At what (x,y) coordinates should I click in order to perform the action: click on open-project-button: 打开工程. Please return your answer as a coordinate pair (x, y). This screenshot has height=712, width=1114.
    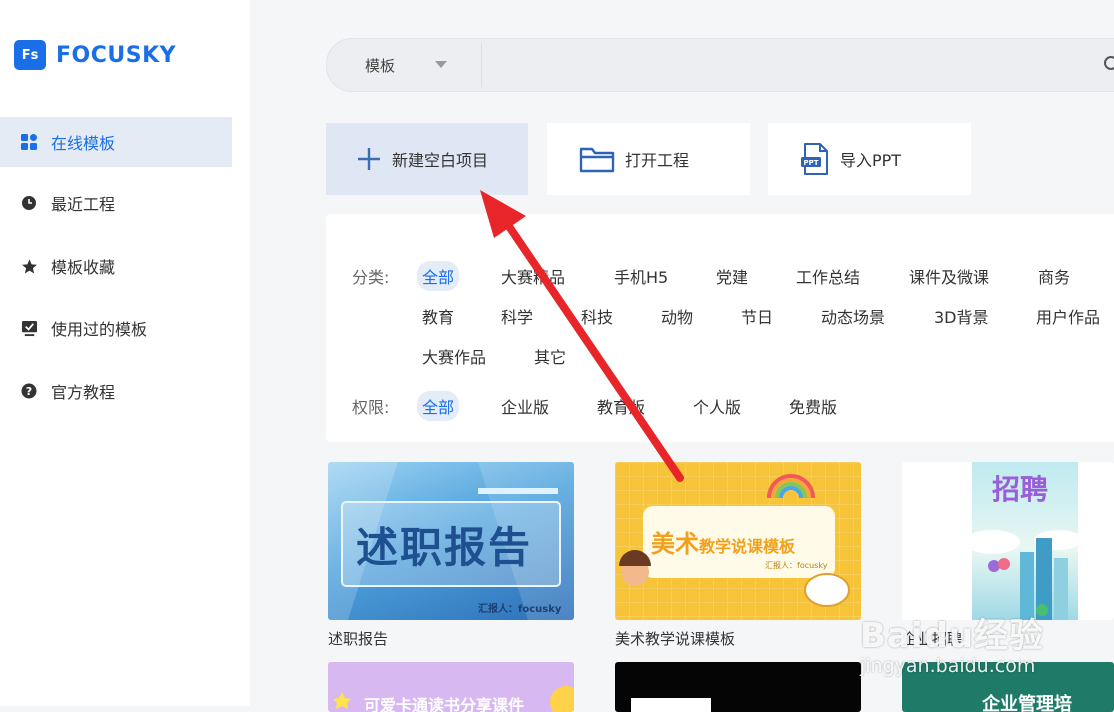
    Looking at the image, I should click on (648, 159).